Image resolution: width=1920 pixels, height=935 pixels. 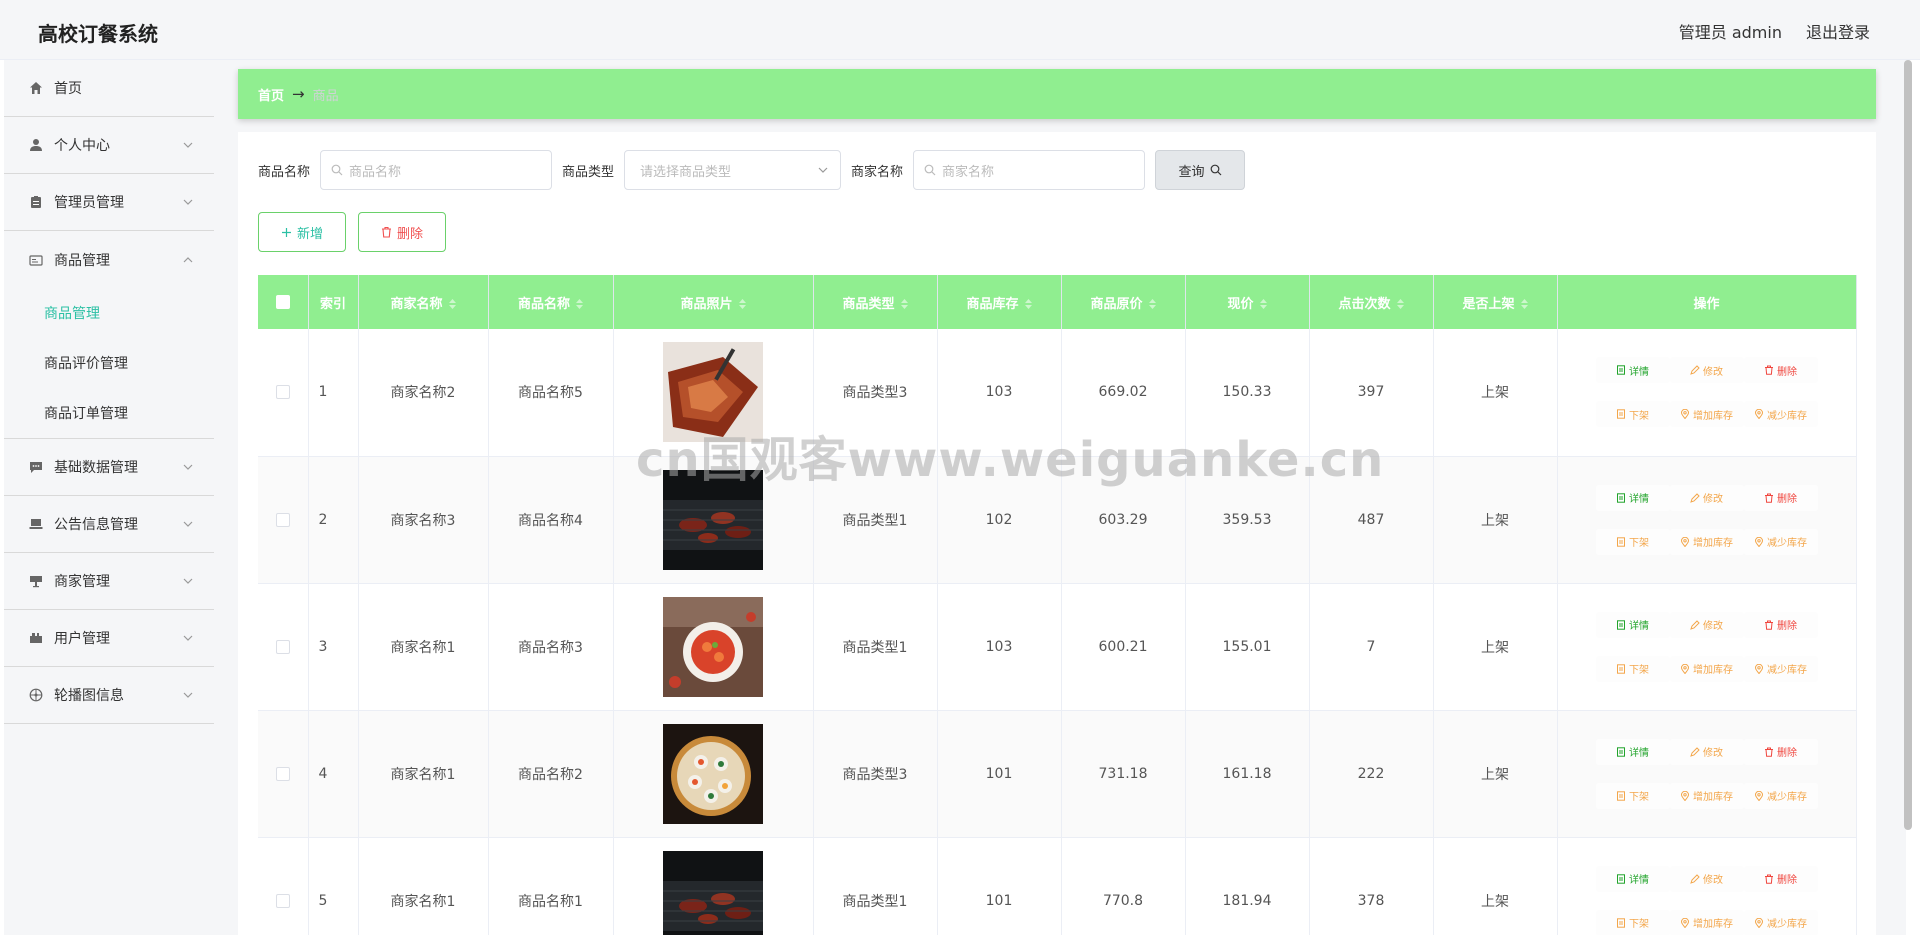 I want to click on sidebar-item-notice: 公告信息管理, so click(x=109, y=524).